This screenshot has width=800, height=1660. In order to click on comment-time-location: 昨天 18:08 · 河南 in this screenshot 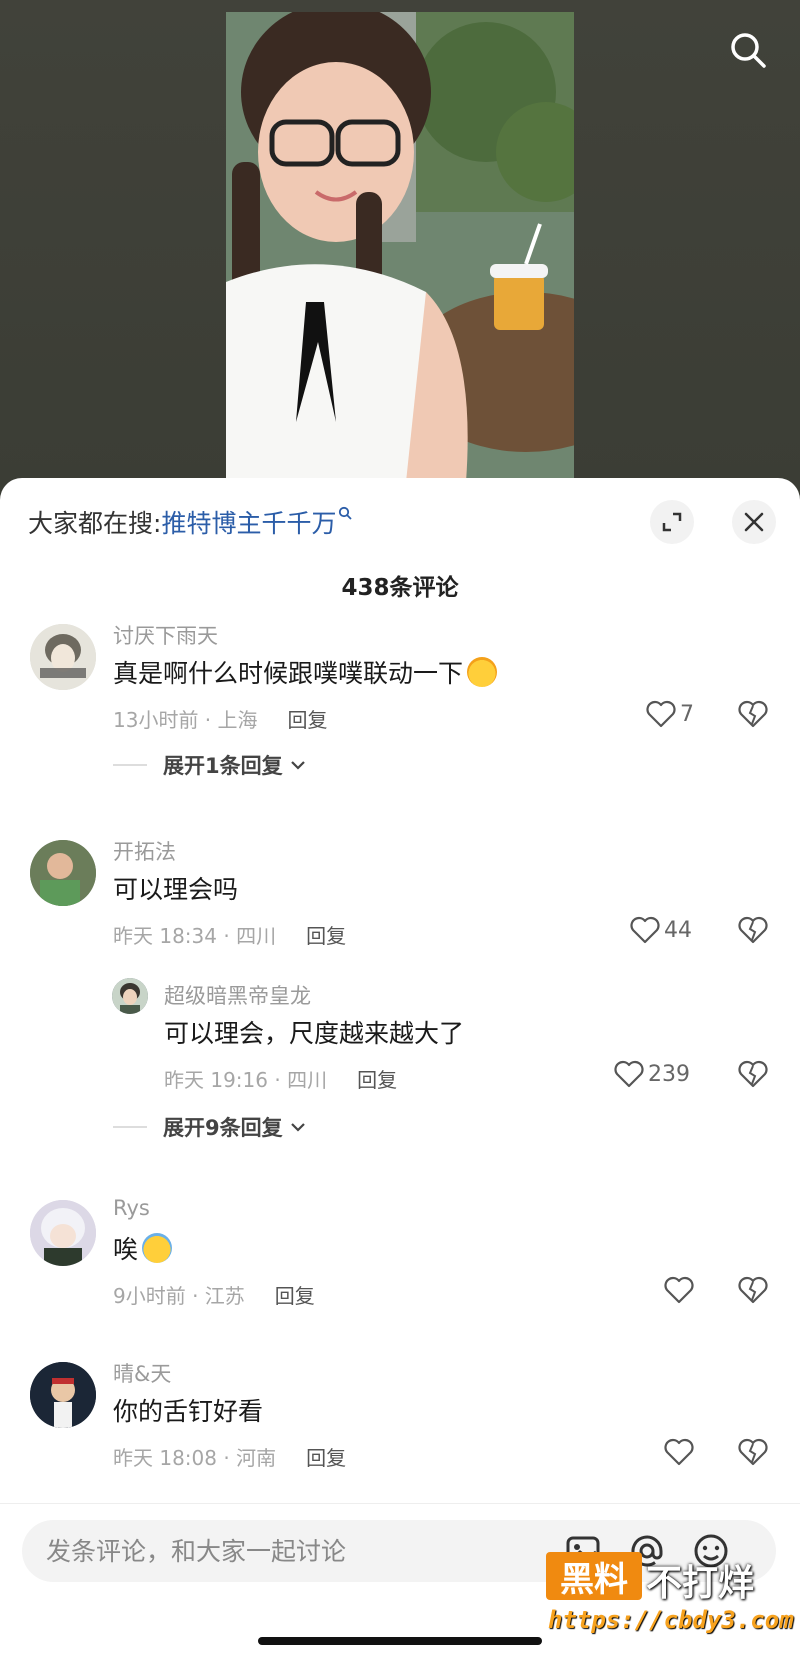, I will do `click(195, 1458)`.